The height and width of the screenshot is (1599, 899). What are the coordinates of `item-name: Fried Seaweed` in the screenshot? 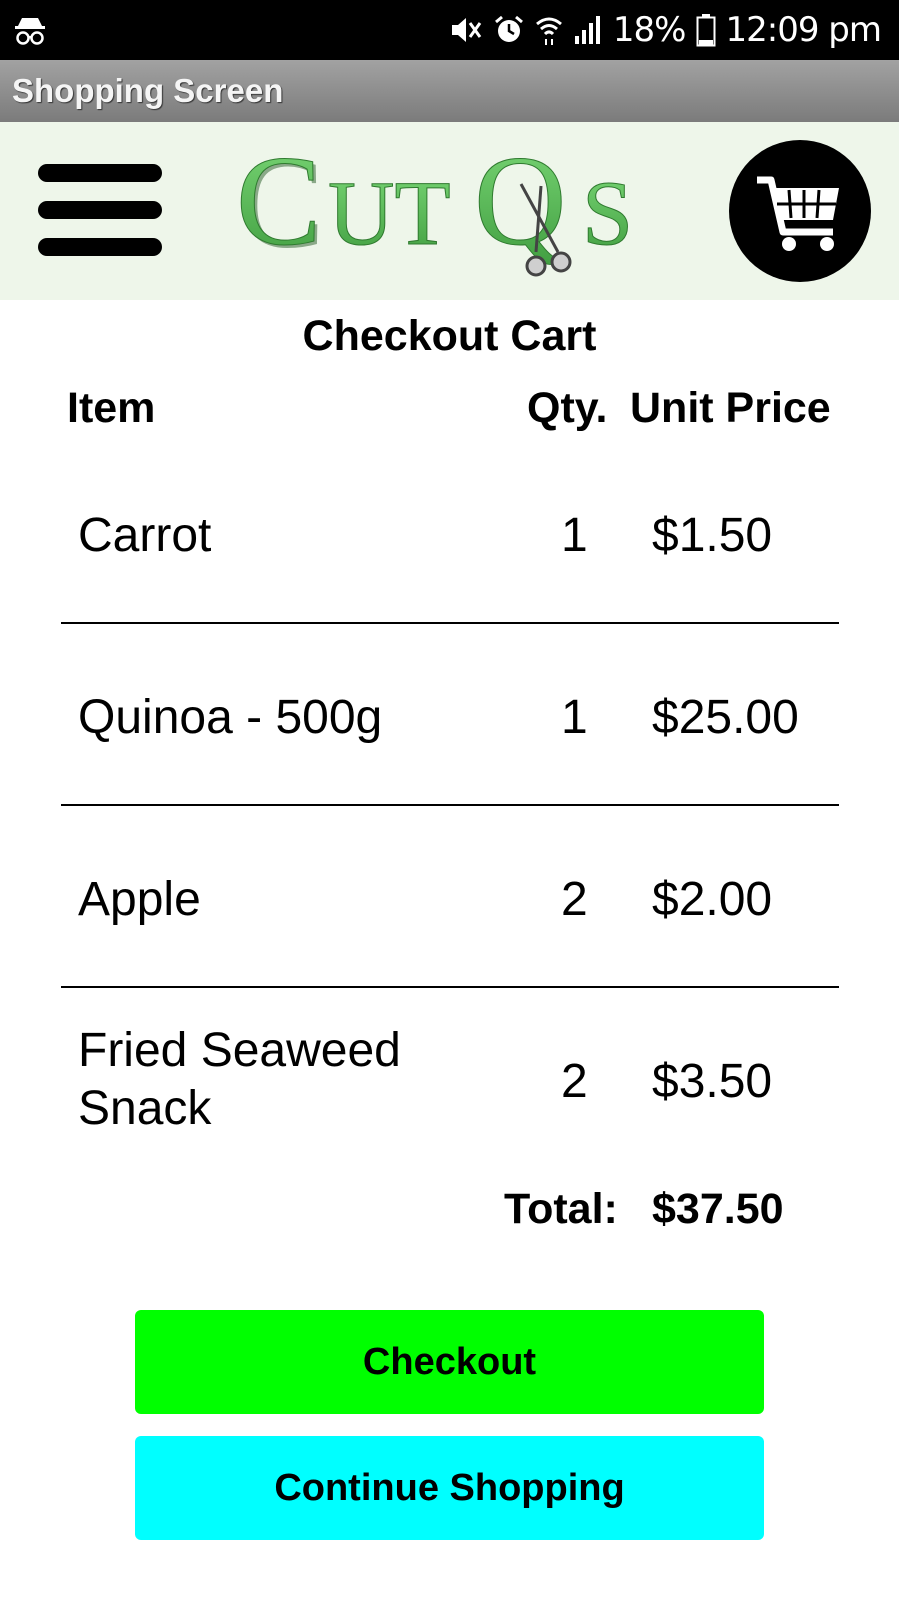 It's located at (239, 1050).